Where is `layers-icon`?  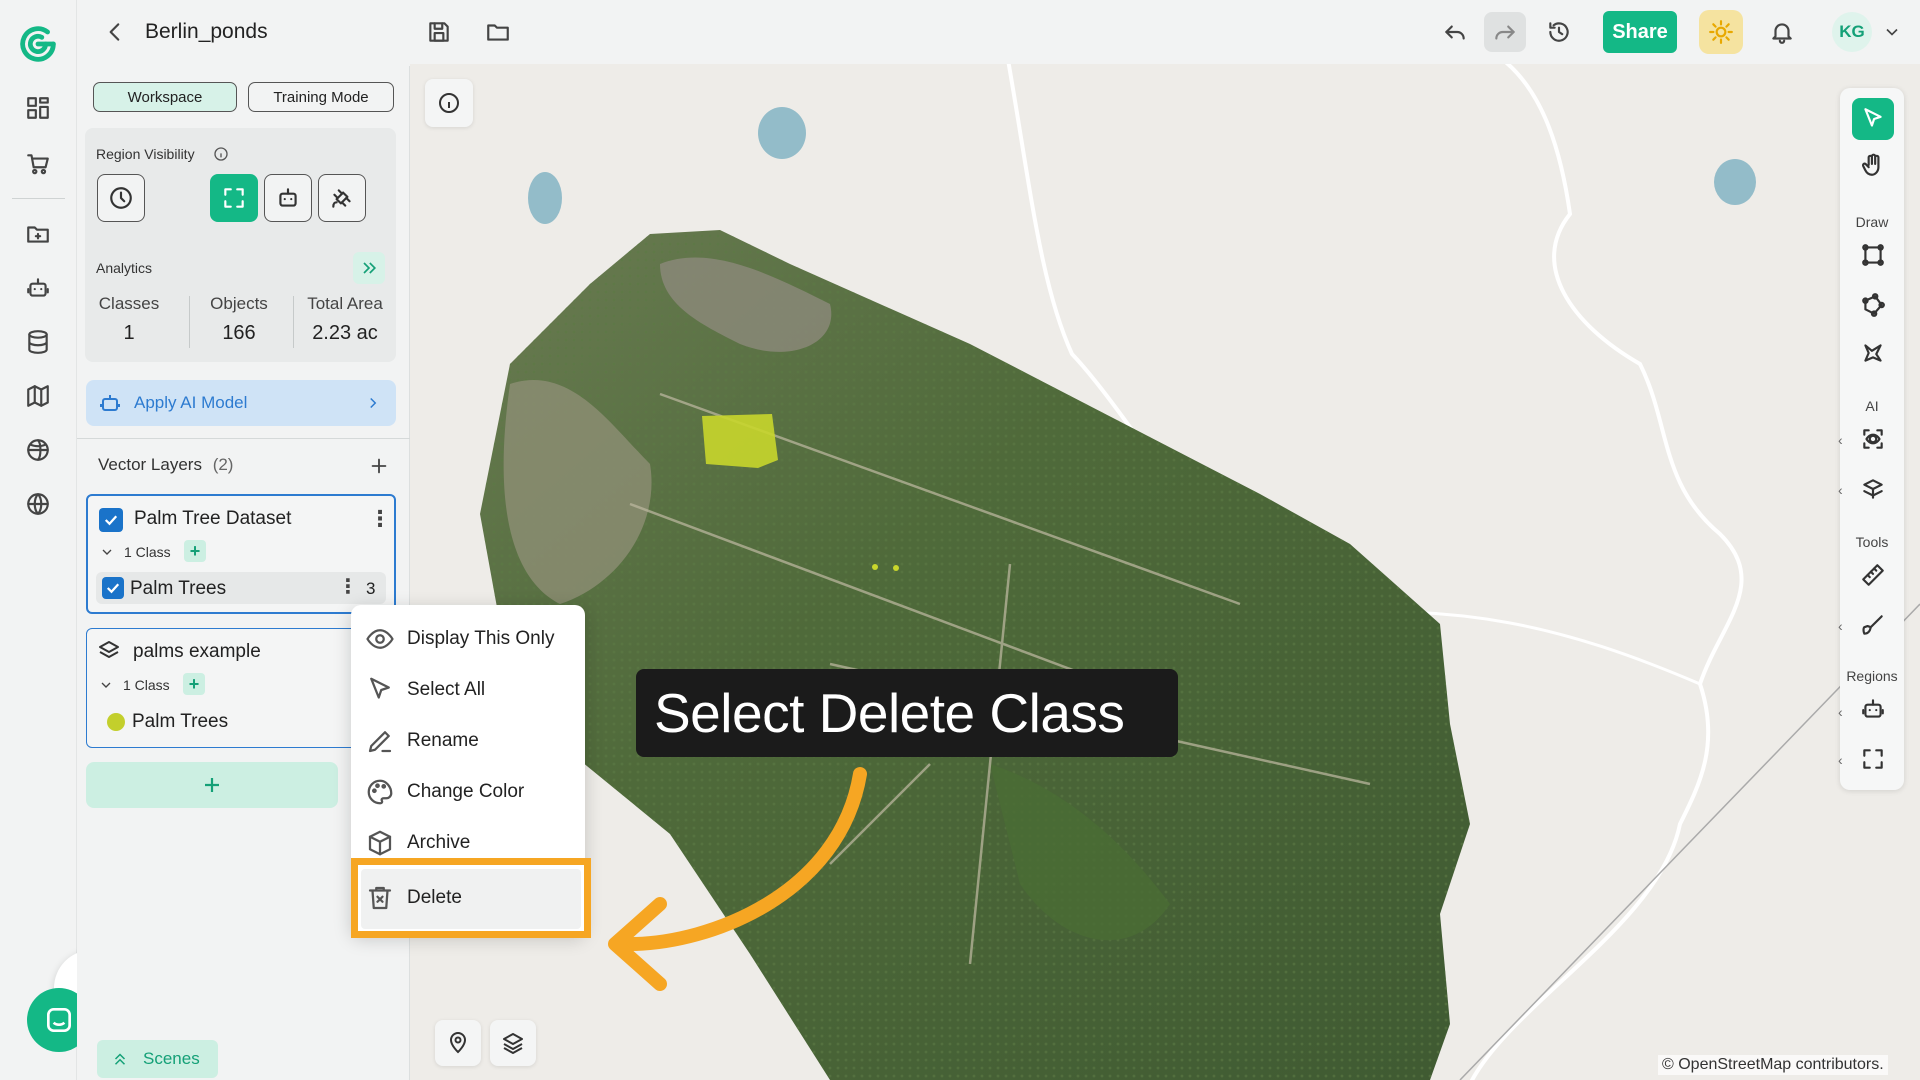
layers-icon is located at coordinates (513, 1043).